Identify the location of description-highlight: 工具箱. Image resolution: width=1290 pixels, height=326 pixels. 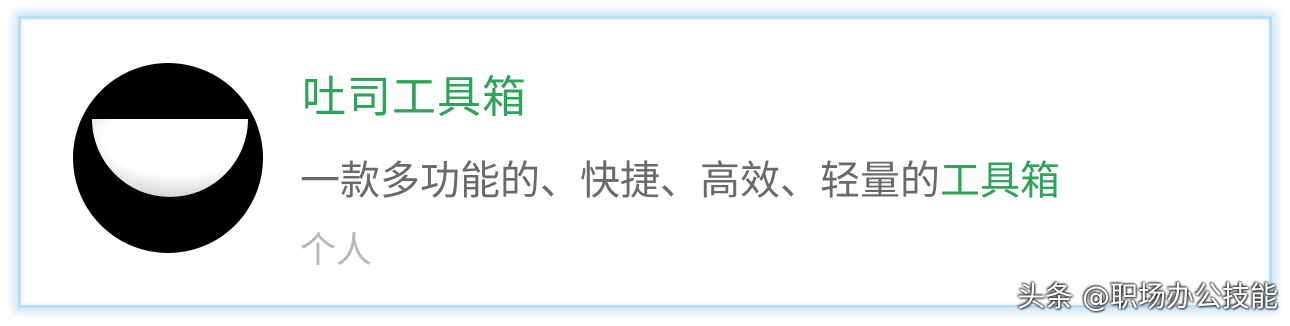
(1000, 181).